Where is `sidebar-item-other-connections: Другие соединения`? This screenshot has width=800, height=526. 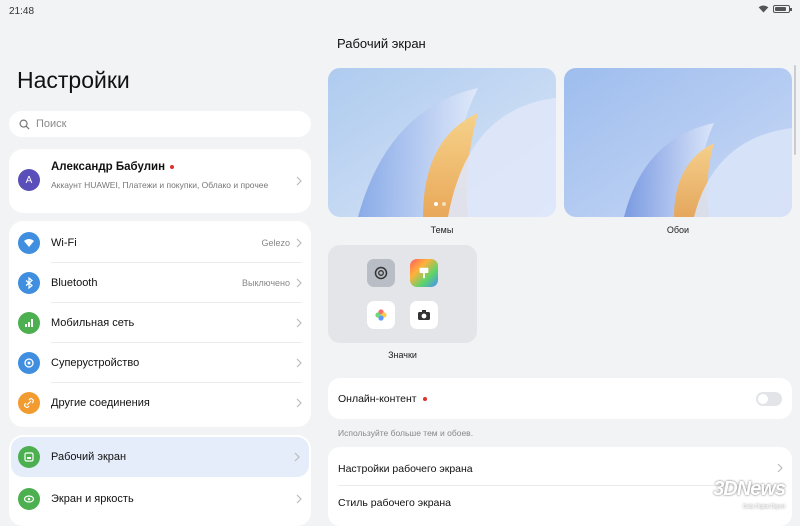
sidebar-item-other-connections: Другие соединения is located at coordinates (160, 403).